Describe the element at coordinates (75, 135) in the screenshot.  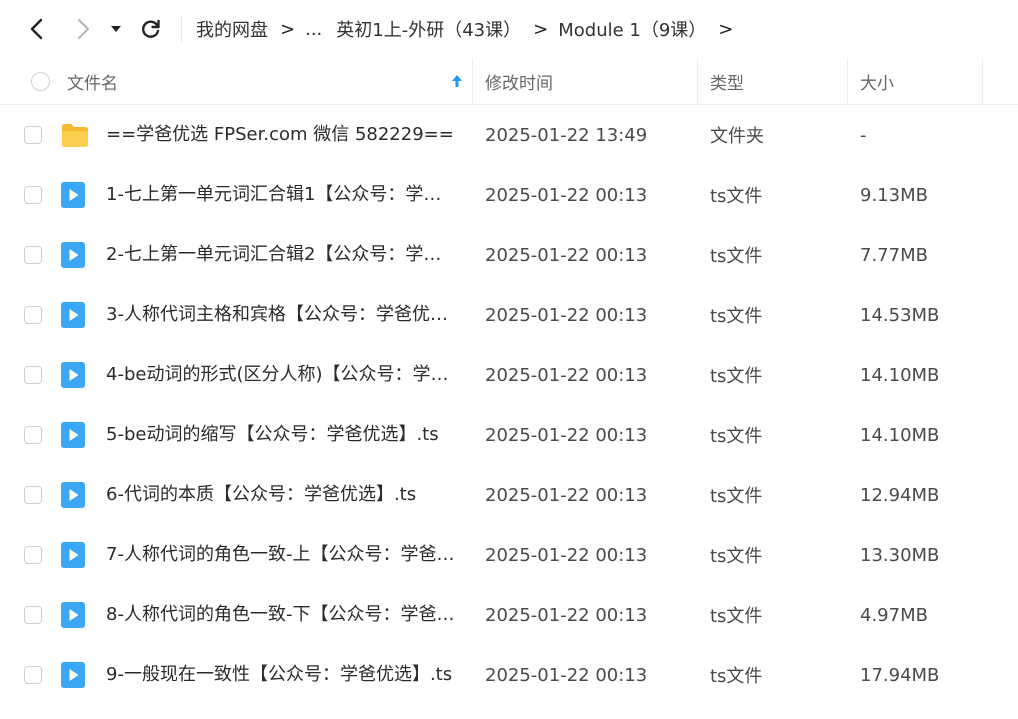
I see `folder-icon` at that location.